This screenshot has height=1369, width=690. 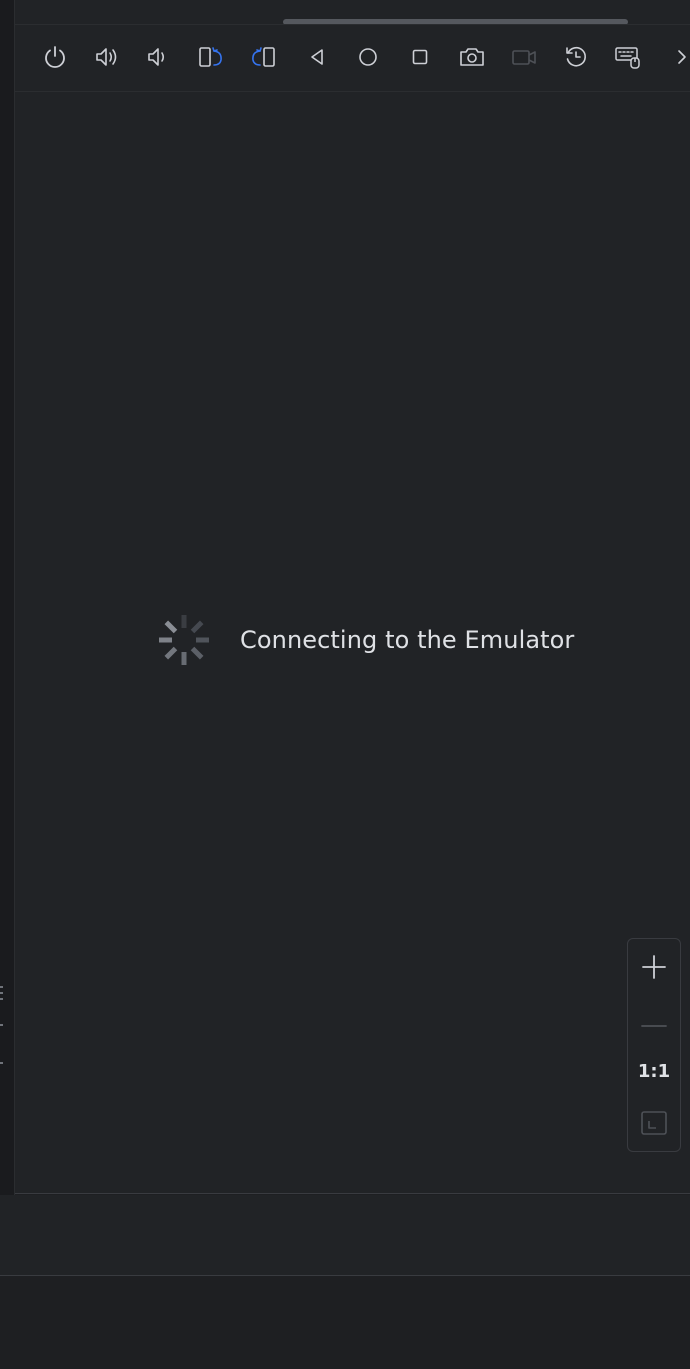 What do you see at coordinates (184, 640) in the screenshot?
I see `loading-spinner-icon` at bounding box center [184, 640].